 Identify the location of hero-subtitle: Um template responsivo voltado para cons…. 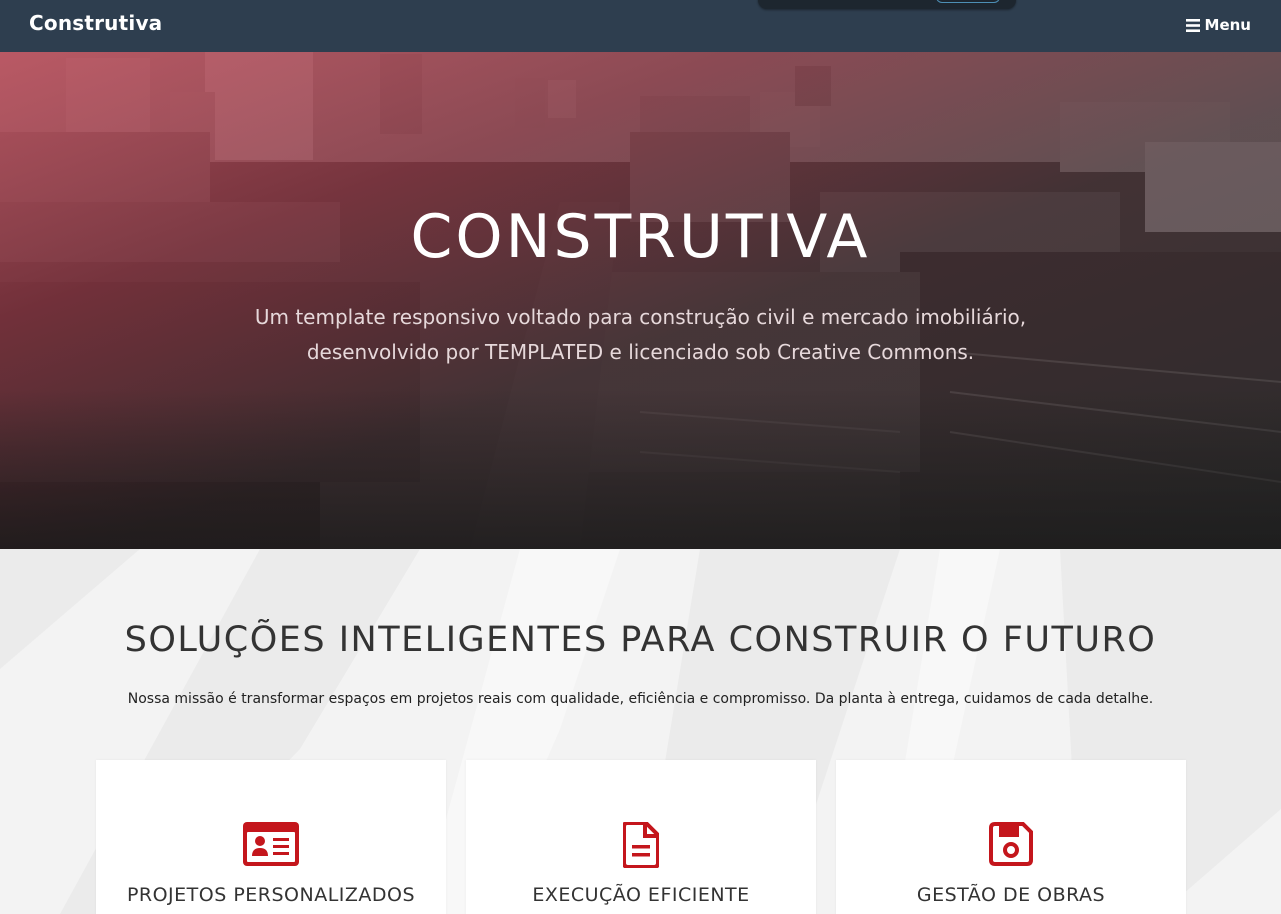
(640, 335).